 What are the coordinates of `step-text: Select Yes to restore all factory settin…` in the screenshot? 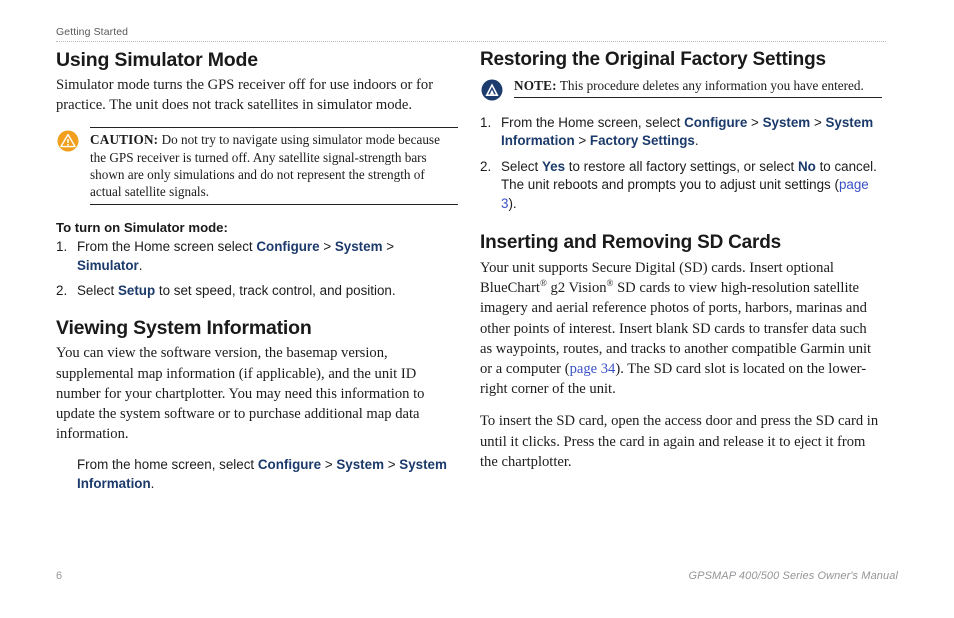 It's located at (689, 185).